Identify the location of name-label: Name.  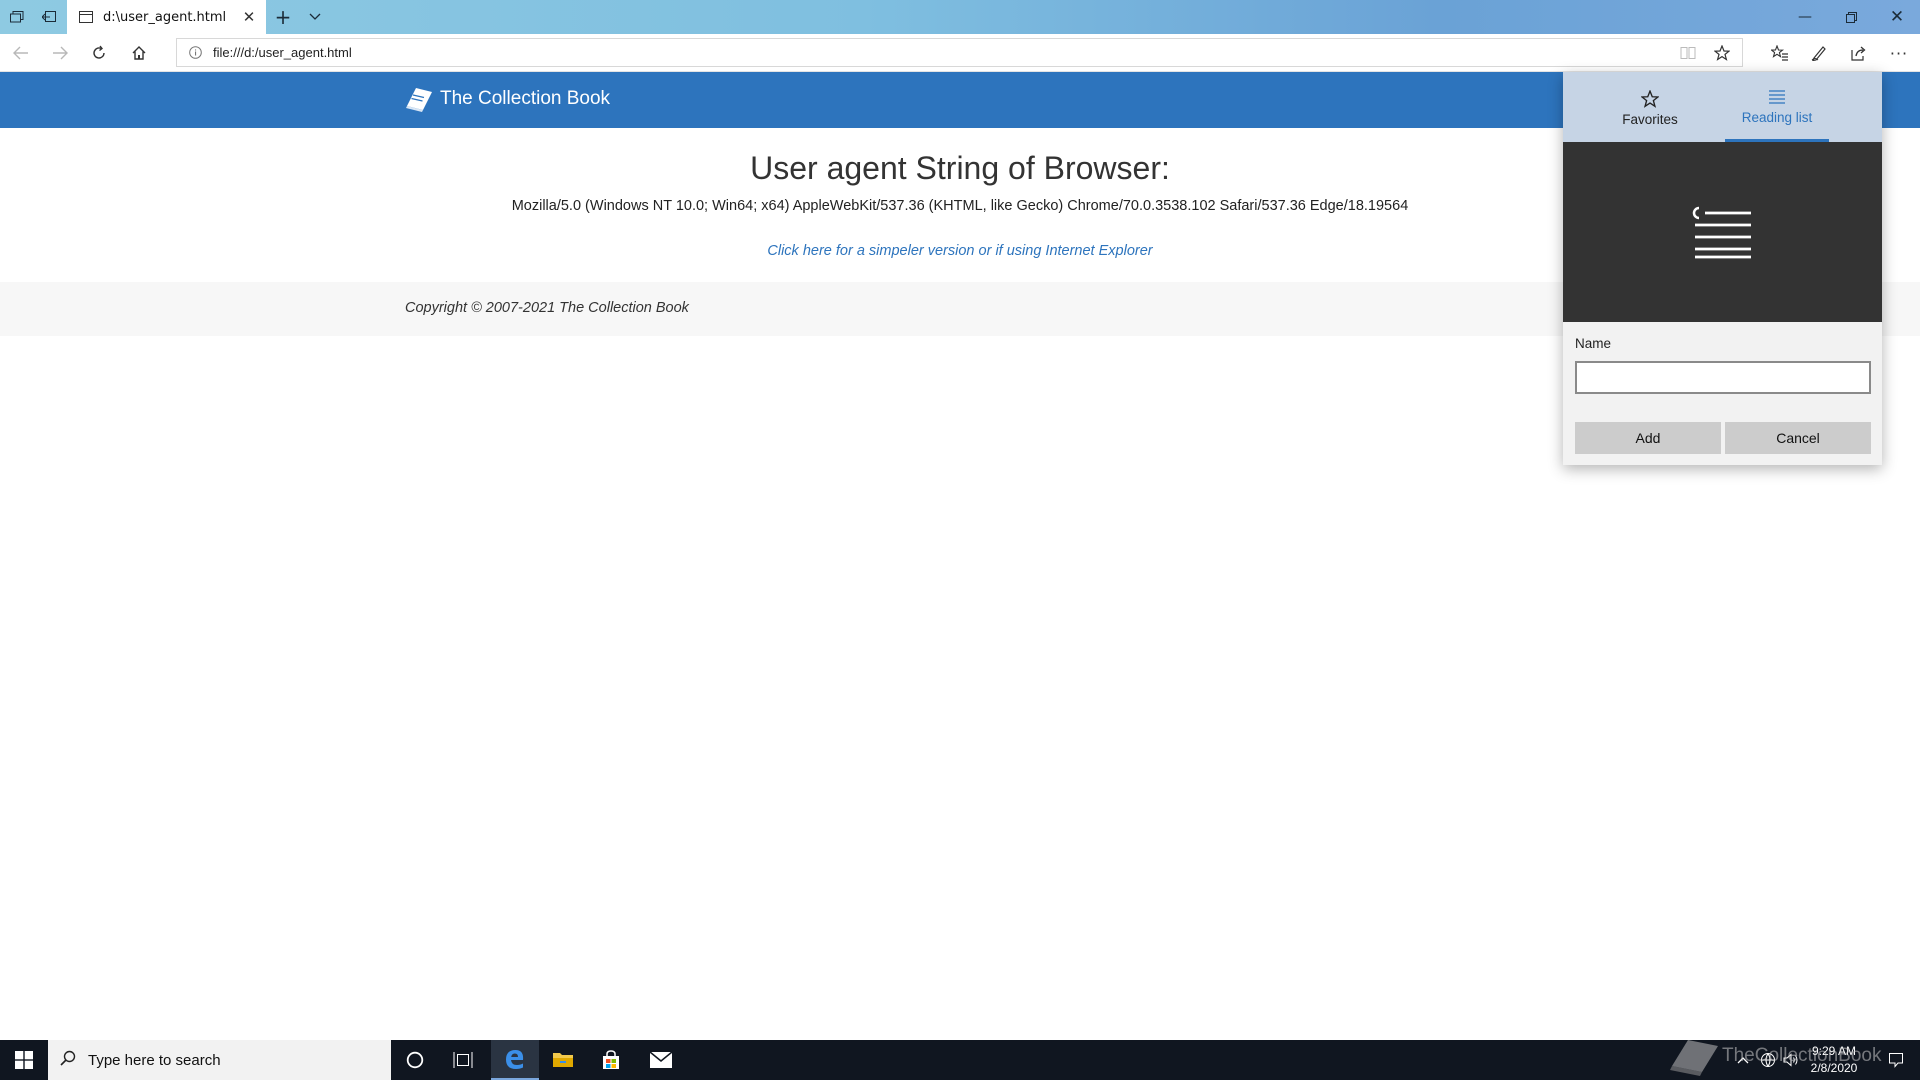
(1593, 343).